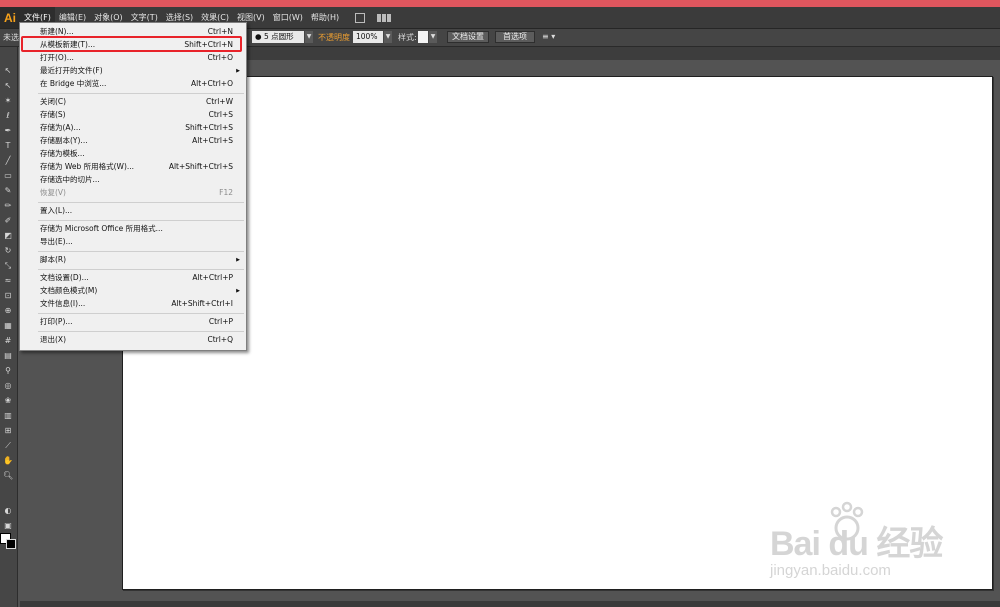 This screenshot has height=607, width=1000. What do you see at coordinates (133, 71) in the screenshot?
I see `menu-item-open-recent: 最近打开的文件(F) ▶` at bounding box center [133, 71].